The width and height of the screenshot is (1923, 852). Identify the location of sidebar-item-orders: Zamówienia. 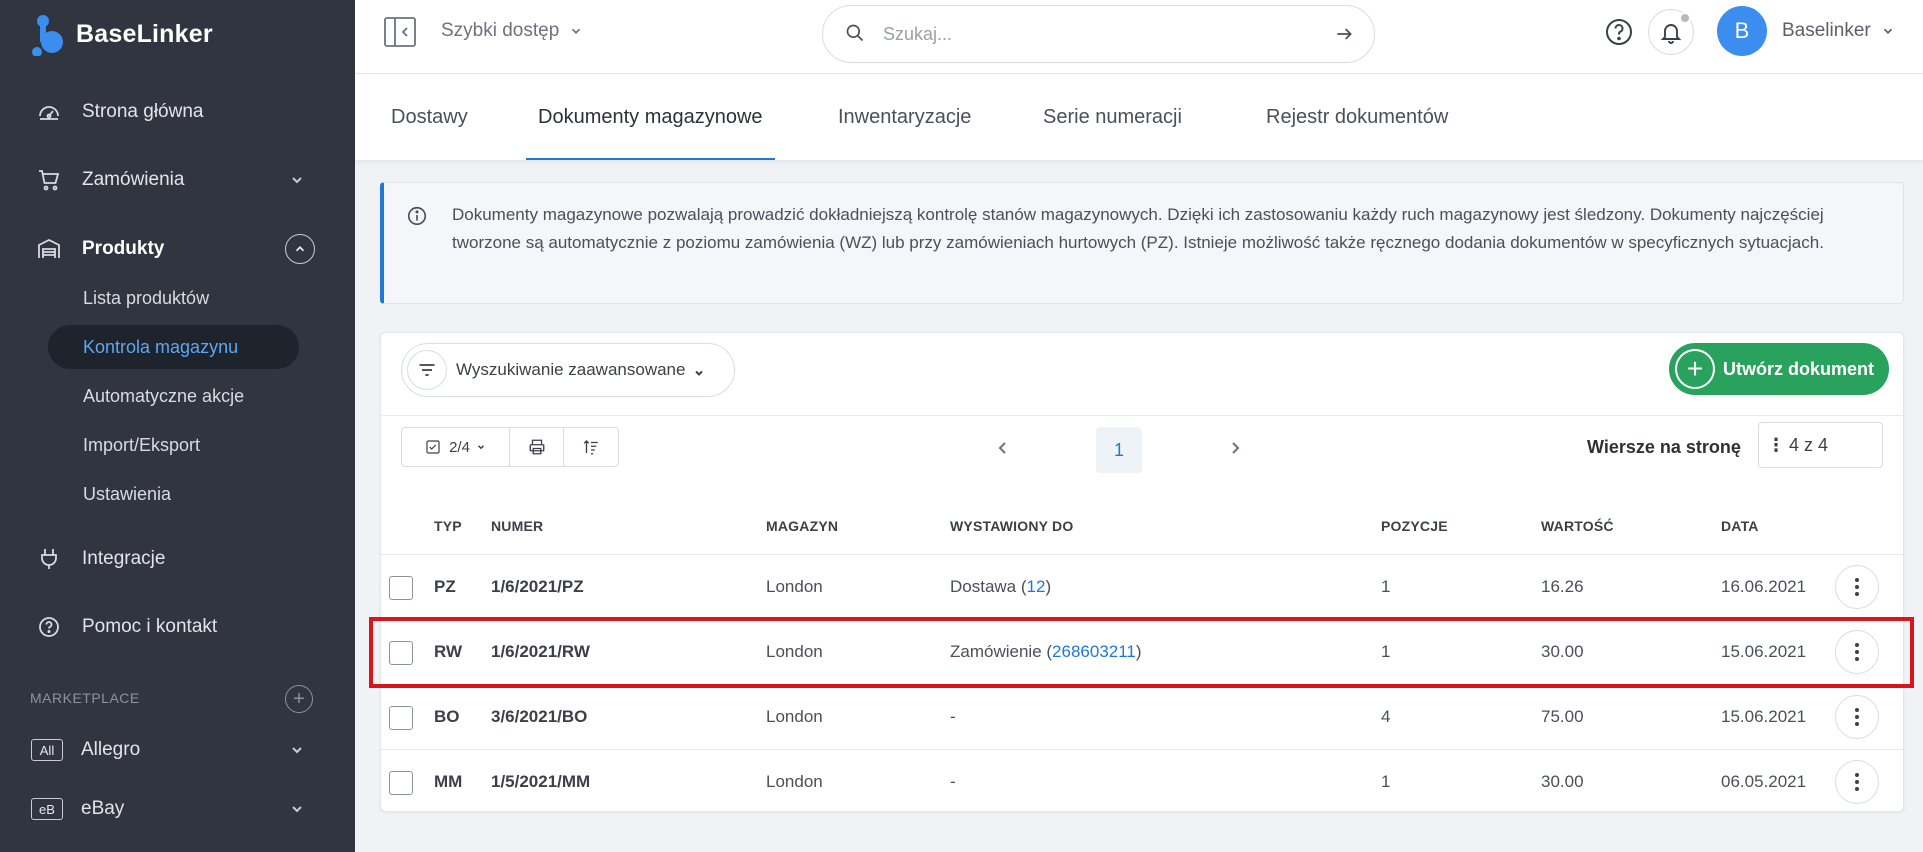
(177, 180).